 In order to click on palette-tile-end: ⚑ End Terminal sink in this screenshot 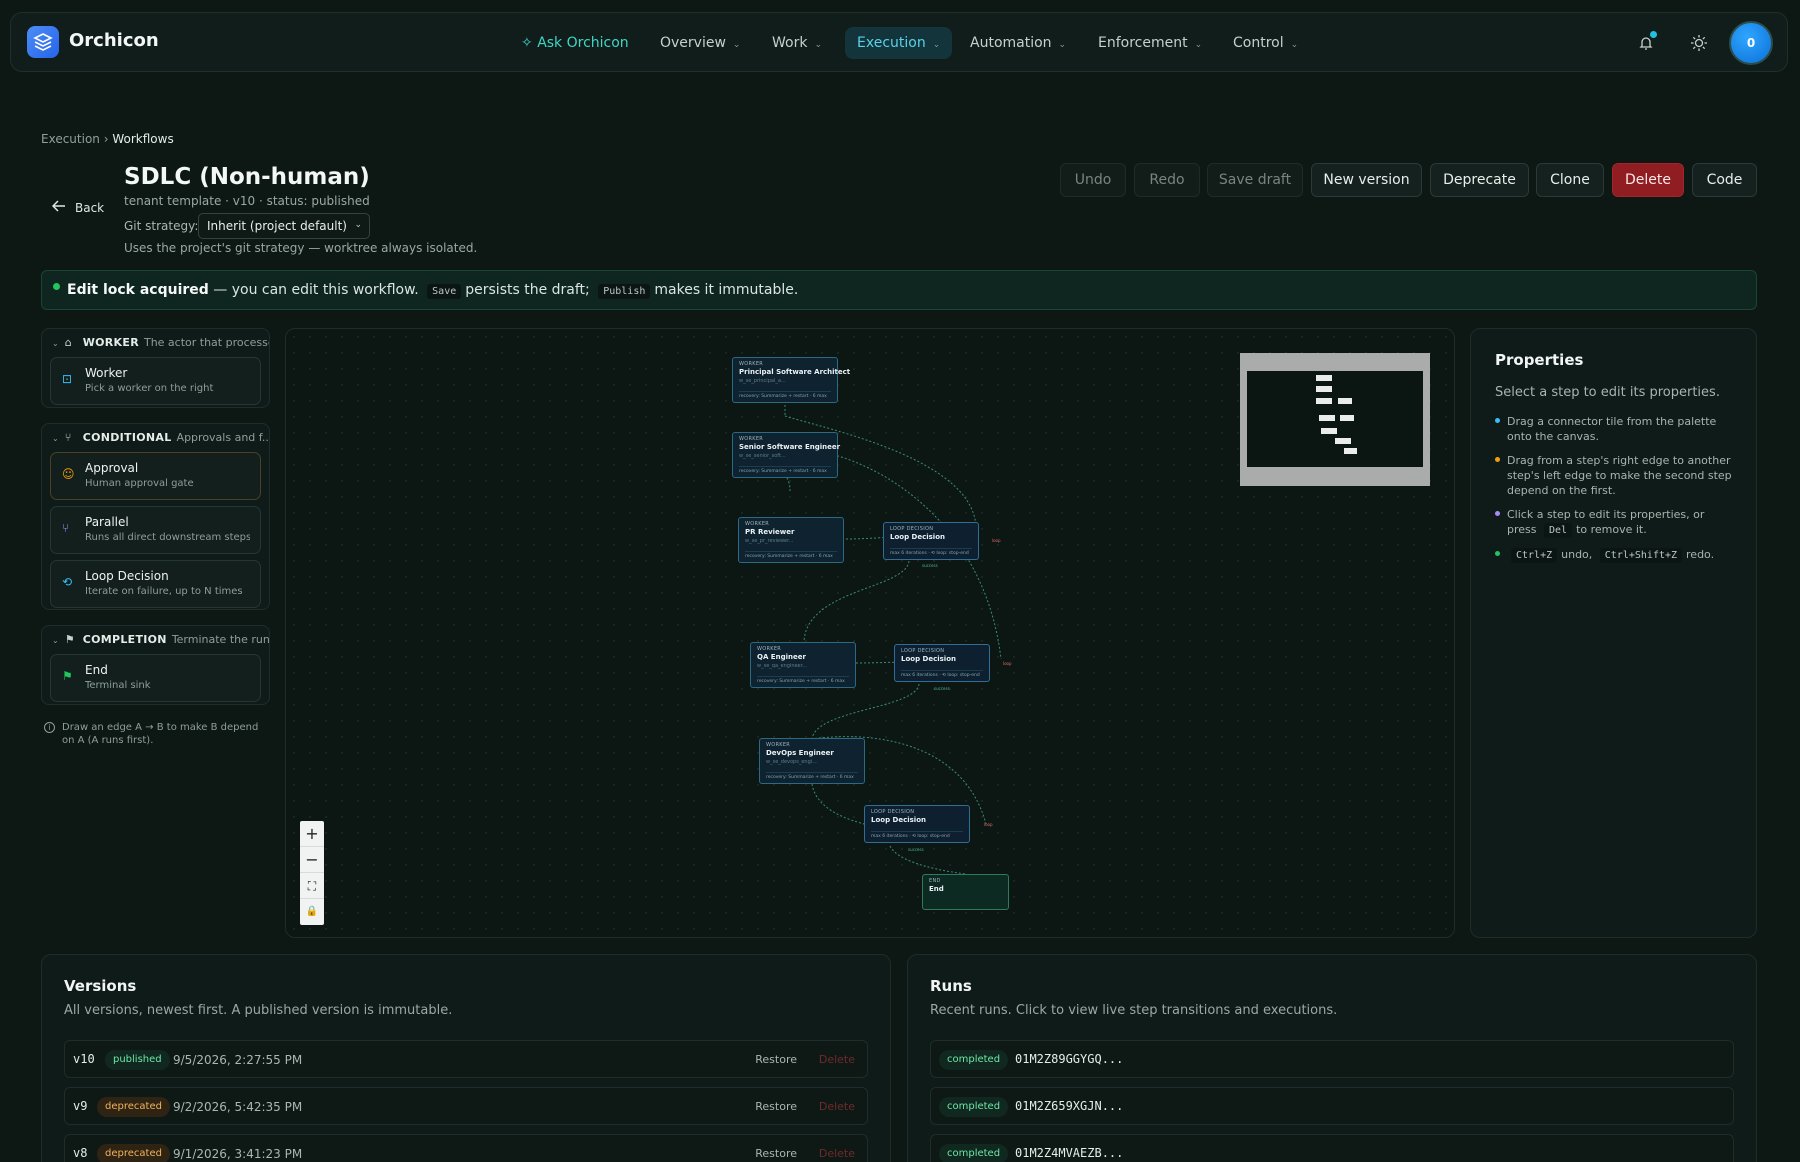, I will do `click(155, 678)`.